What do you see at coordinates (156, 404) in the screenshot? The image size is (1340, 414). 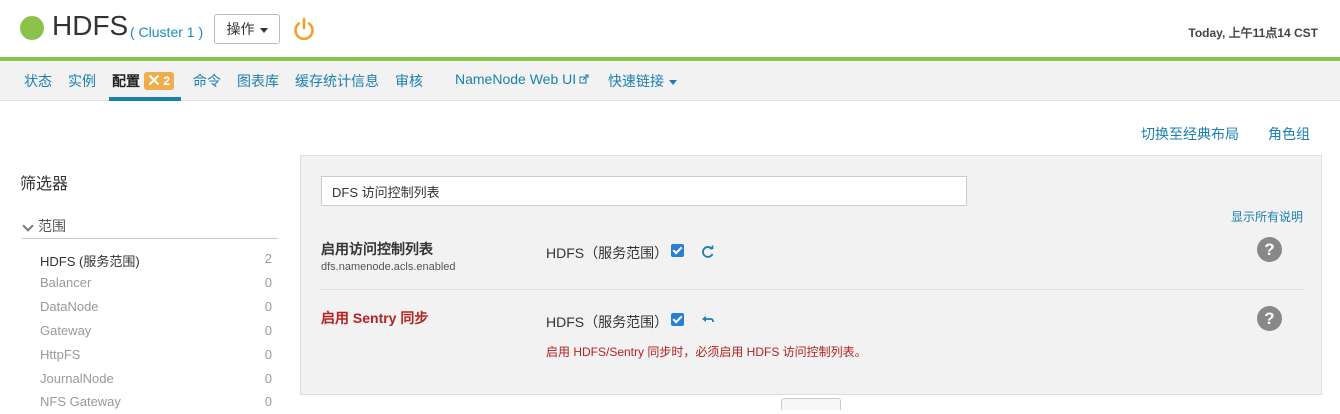 I see `scope-filter-item-nfs-gateway: NFS Gateway 0` at bounding box center [156, 404].